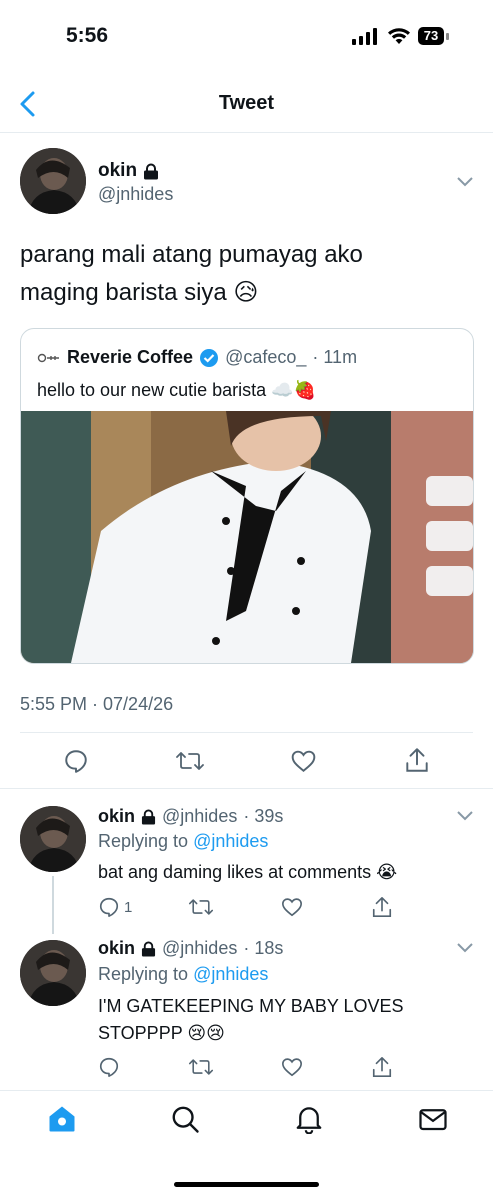  What do you see at coordinates (49, 357) in the screenshot?
I see `quote-avatar-icon` at bounding box center [49, 357].